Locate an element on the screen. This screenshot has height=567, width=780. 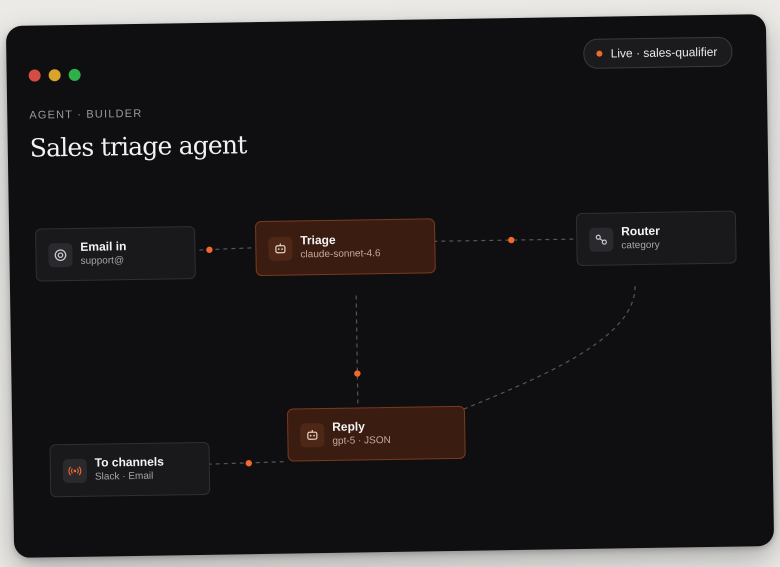
node-to-channels: To channels Slack · Email is located at coordinates (130, 469).